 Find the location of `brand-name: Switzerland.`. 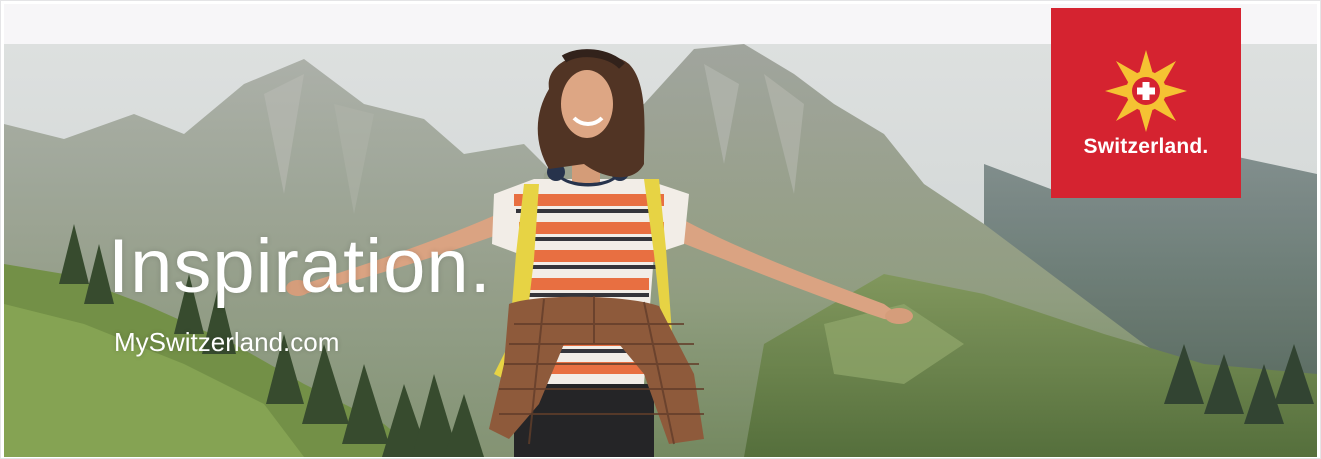

brand-name: Switzerland. is located at coordinates (1146, 146).